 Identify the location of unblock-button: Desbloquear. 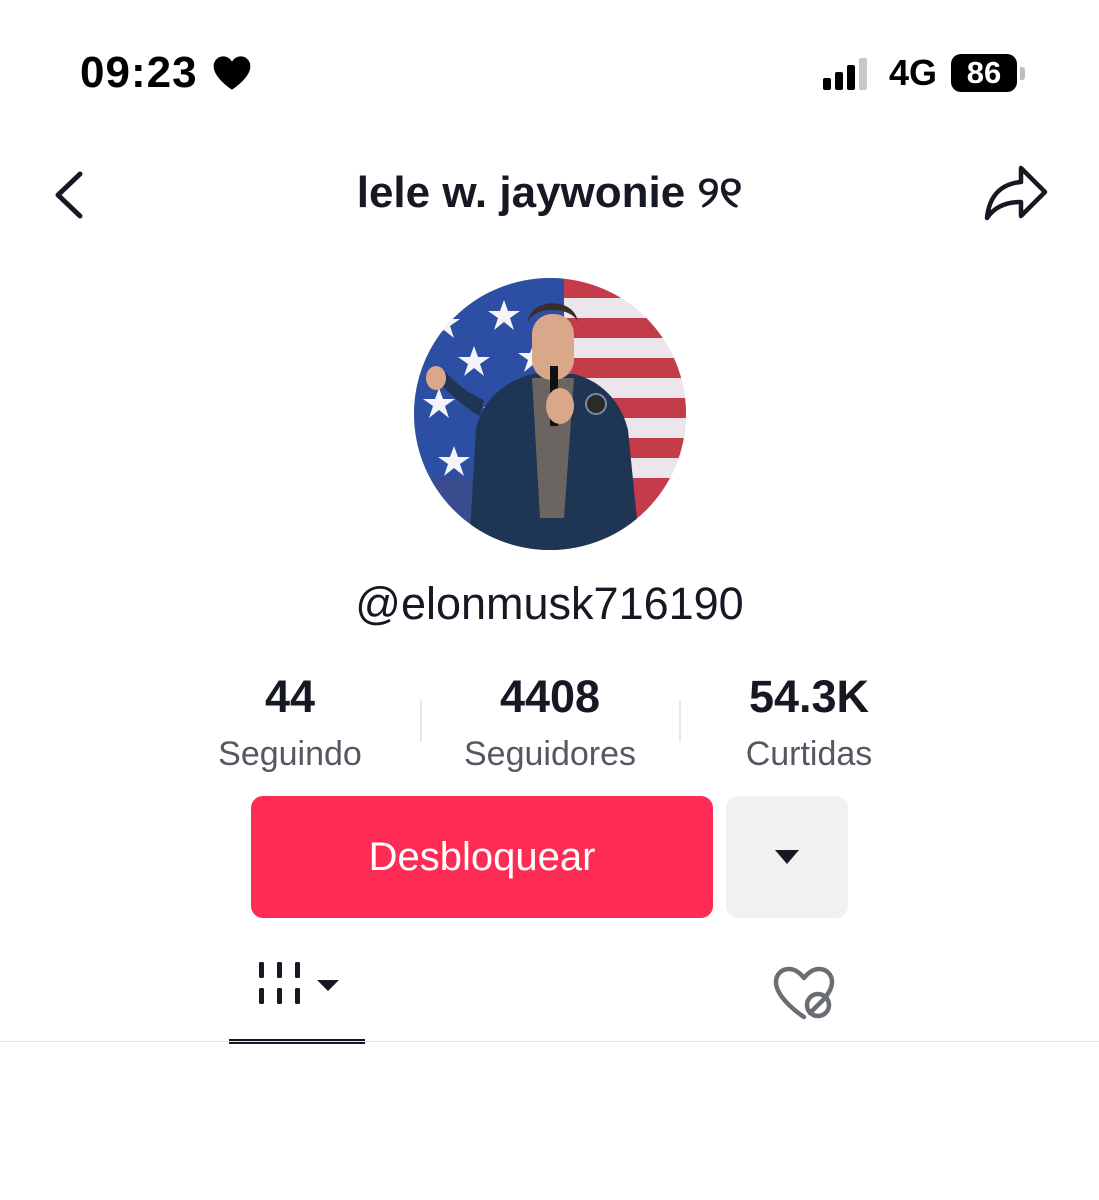
(482, 857).